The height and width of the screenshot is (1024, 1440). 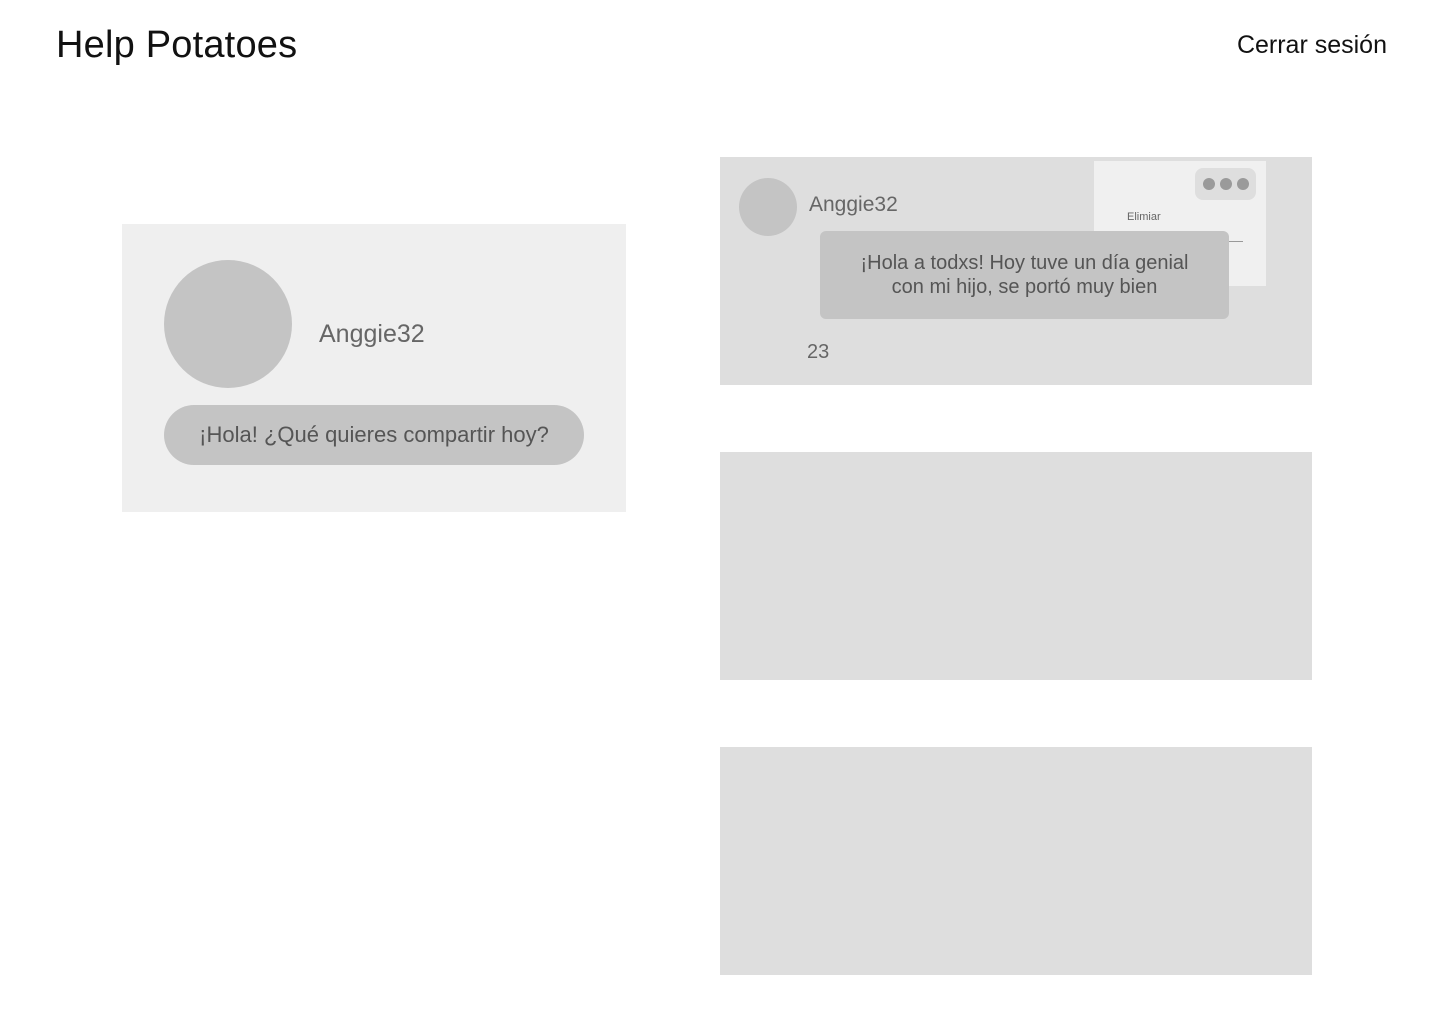 What do you see at coordinates (768, 207) in the screenshot?
I see `post-avatar` at bounding box center [768, 207].